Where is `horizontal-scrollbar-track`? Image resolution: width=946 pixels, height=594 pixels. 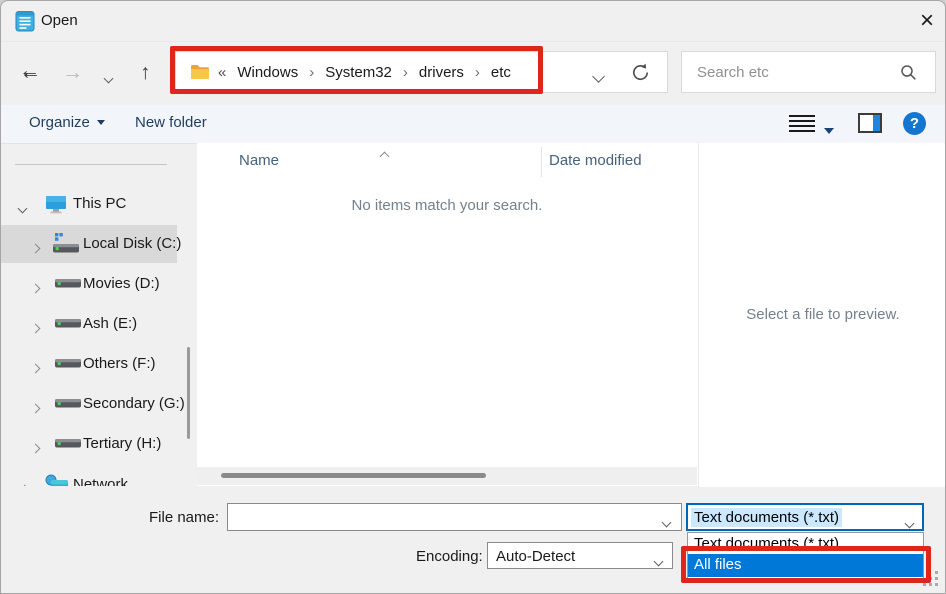 horizontal-scrollbar-track is located at coordinates (447, 476).